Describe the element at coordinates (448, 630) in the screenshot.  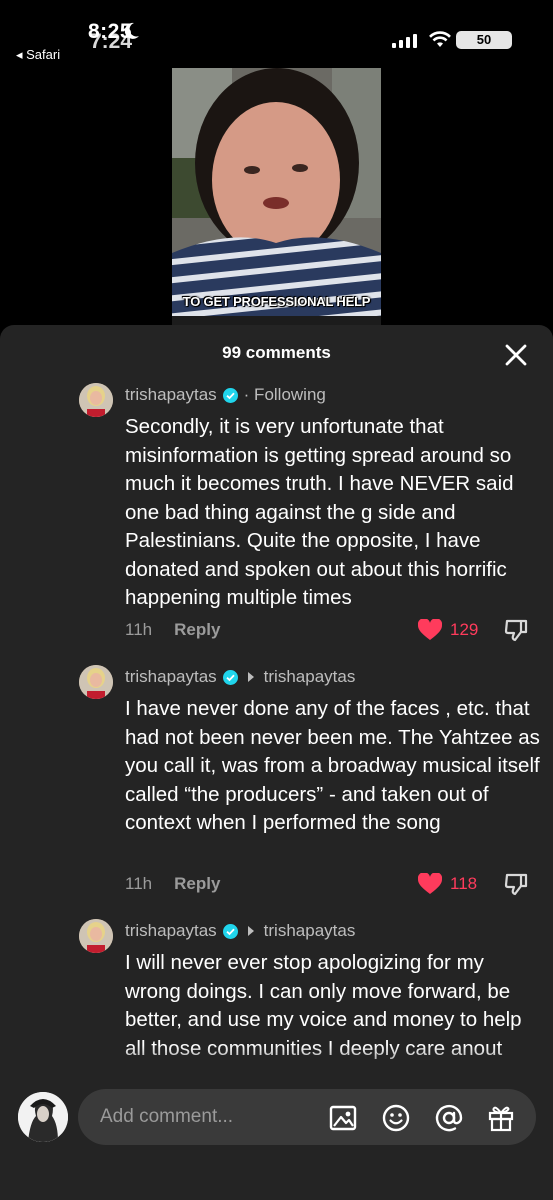
I see `like-button: 129` at that location.